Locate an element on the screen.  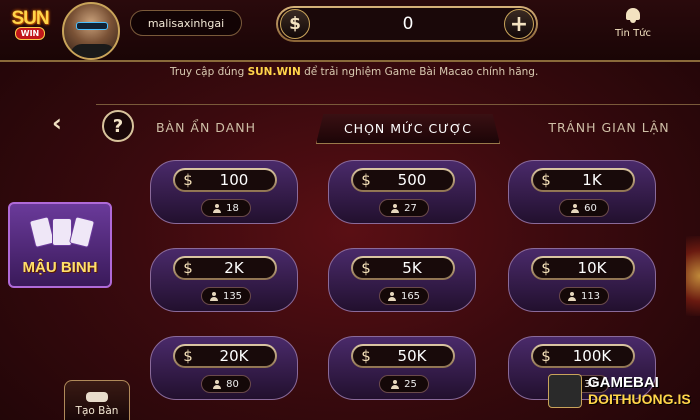
game-name: MẬU BINH is located at coordinates (60, 267).